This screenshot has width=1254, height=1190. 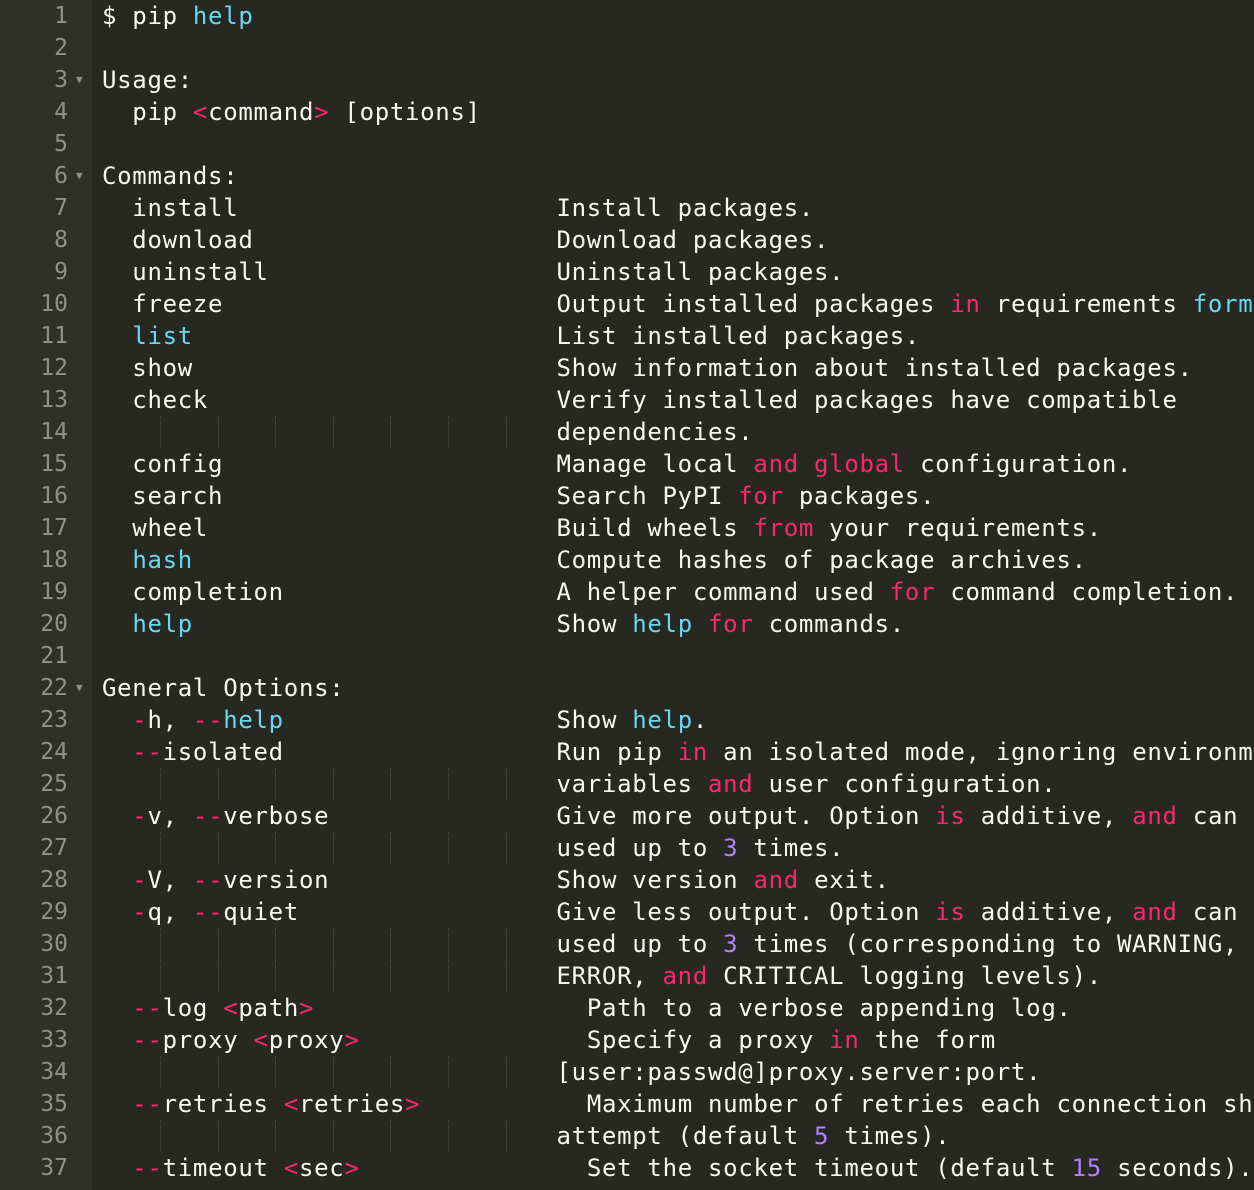 What do you see at coordinates (54, 720) in the screenshot?
I see `line-number: 23` at bounding box center [54, 720].